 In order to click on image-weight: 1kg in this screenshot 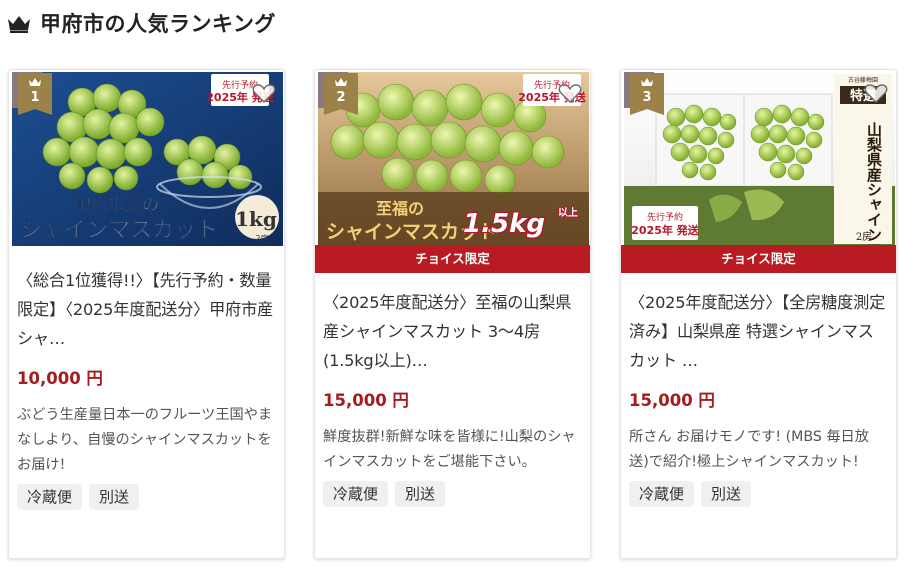, I will do `click(256, 219)`.